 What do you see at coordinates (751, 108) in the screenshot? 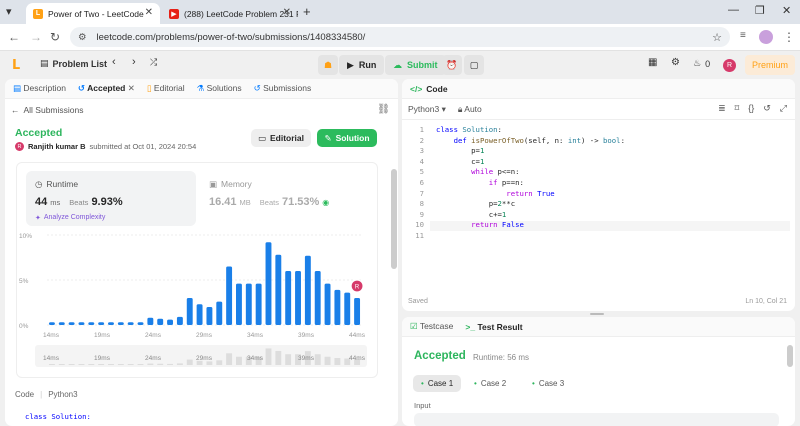
I see `braces-icon: {}` at bounding box center [751, 108].